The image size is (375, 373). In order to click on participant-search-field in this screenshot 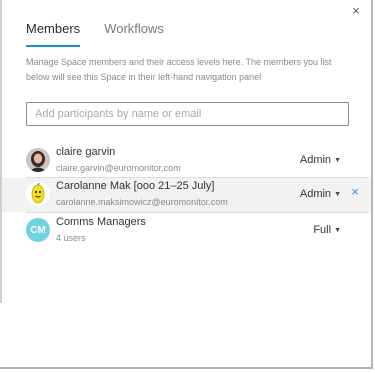, I will do `click(187, 114)`.